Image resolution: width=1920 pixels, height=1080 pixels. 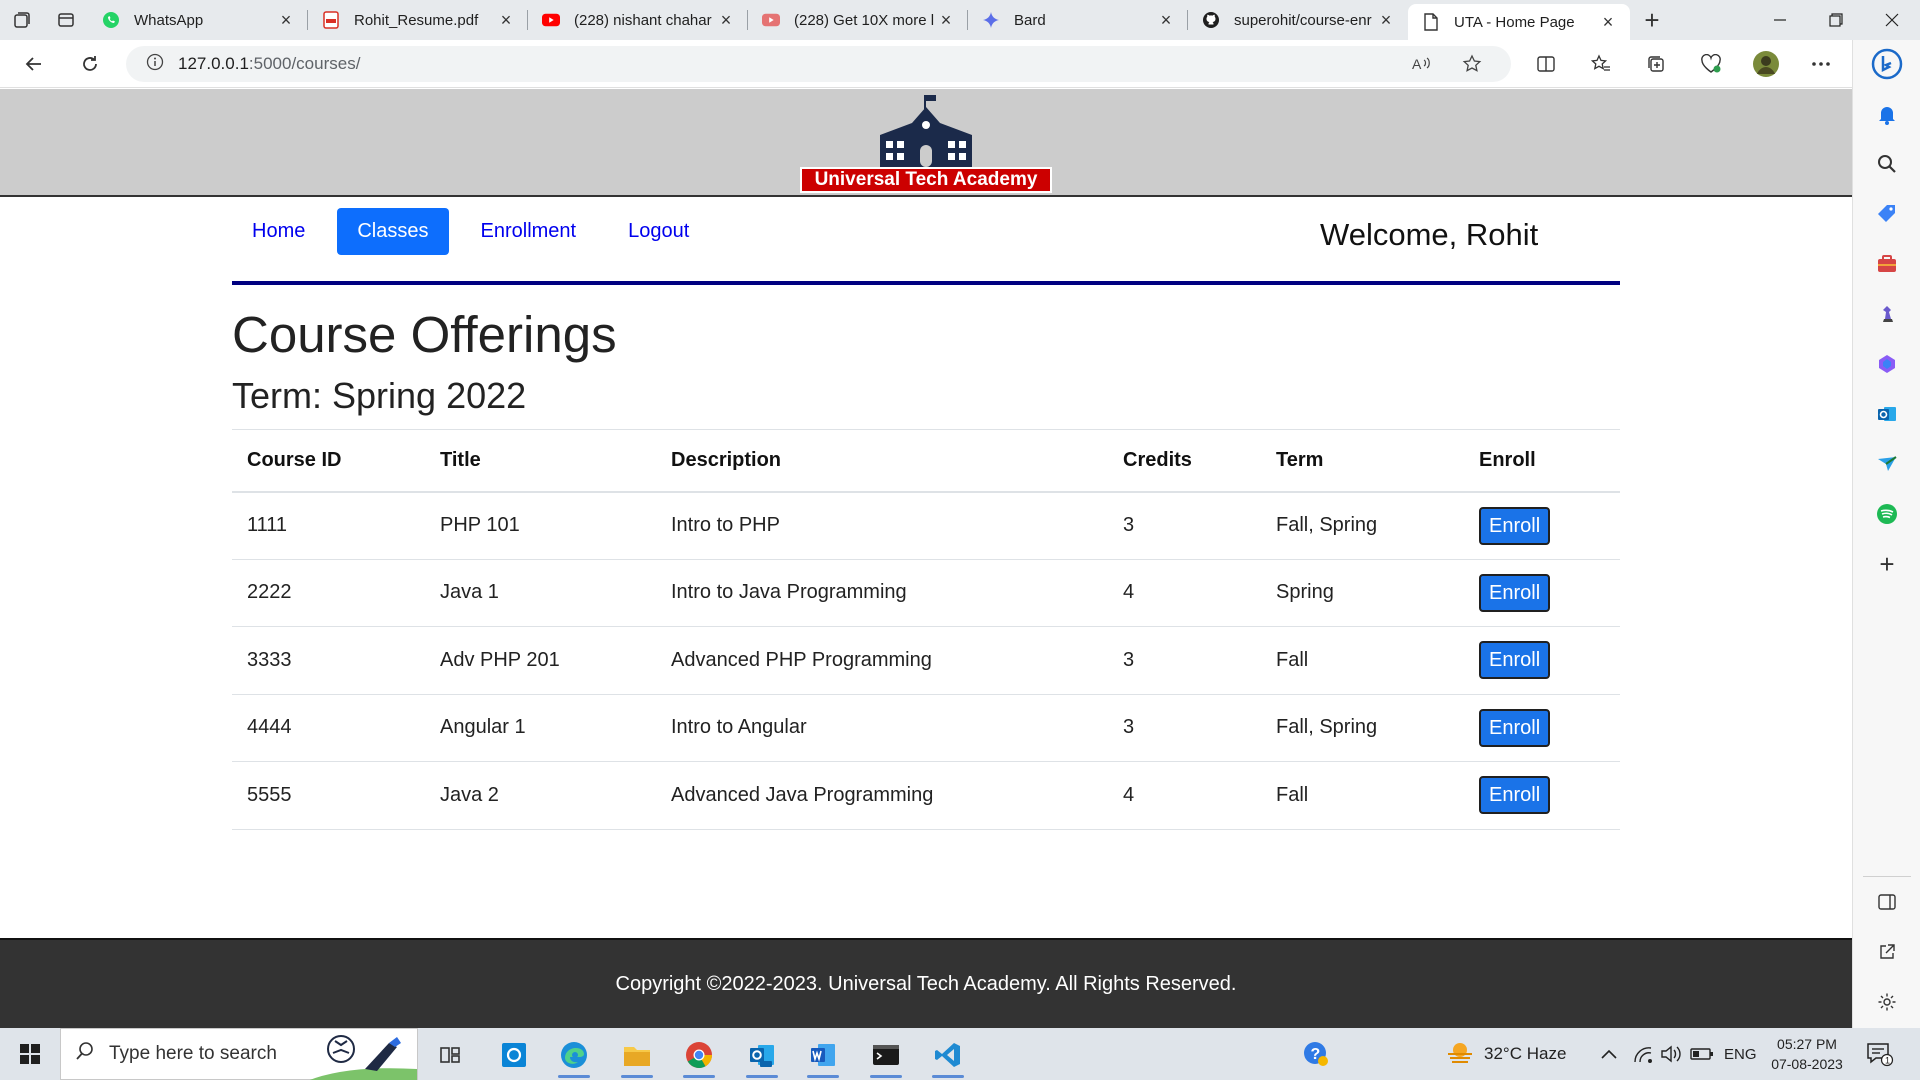 I want to click on page-icon, so click(x=1431, y=22).